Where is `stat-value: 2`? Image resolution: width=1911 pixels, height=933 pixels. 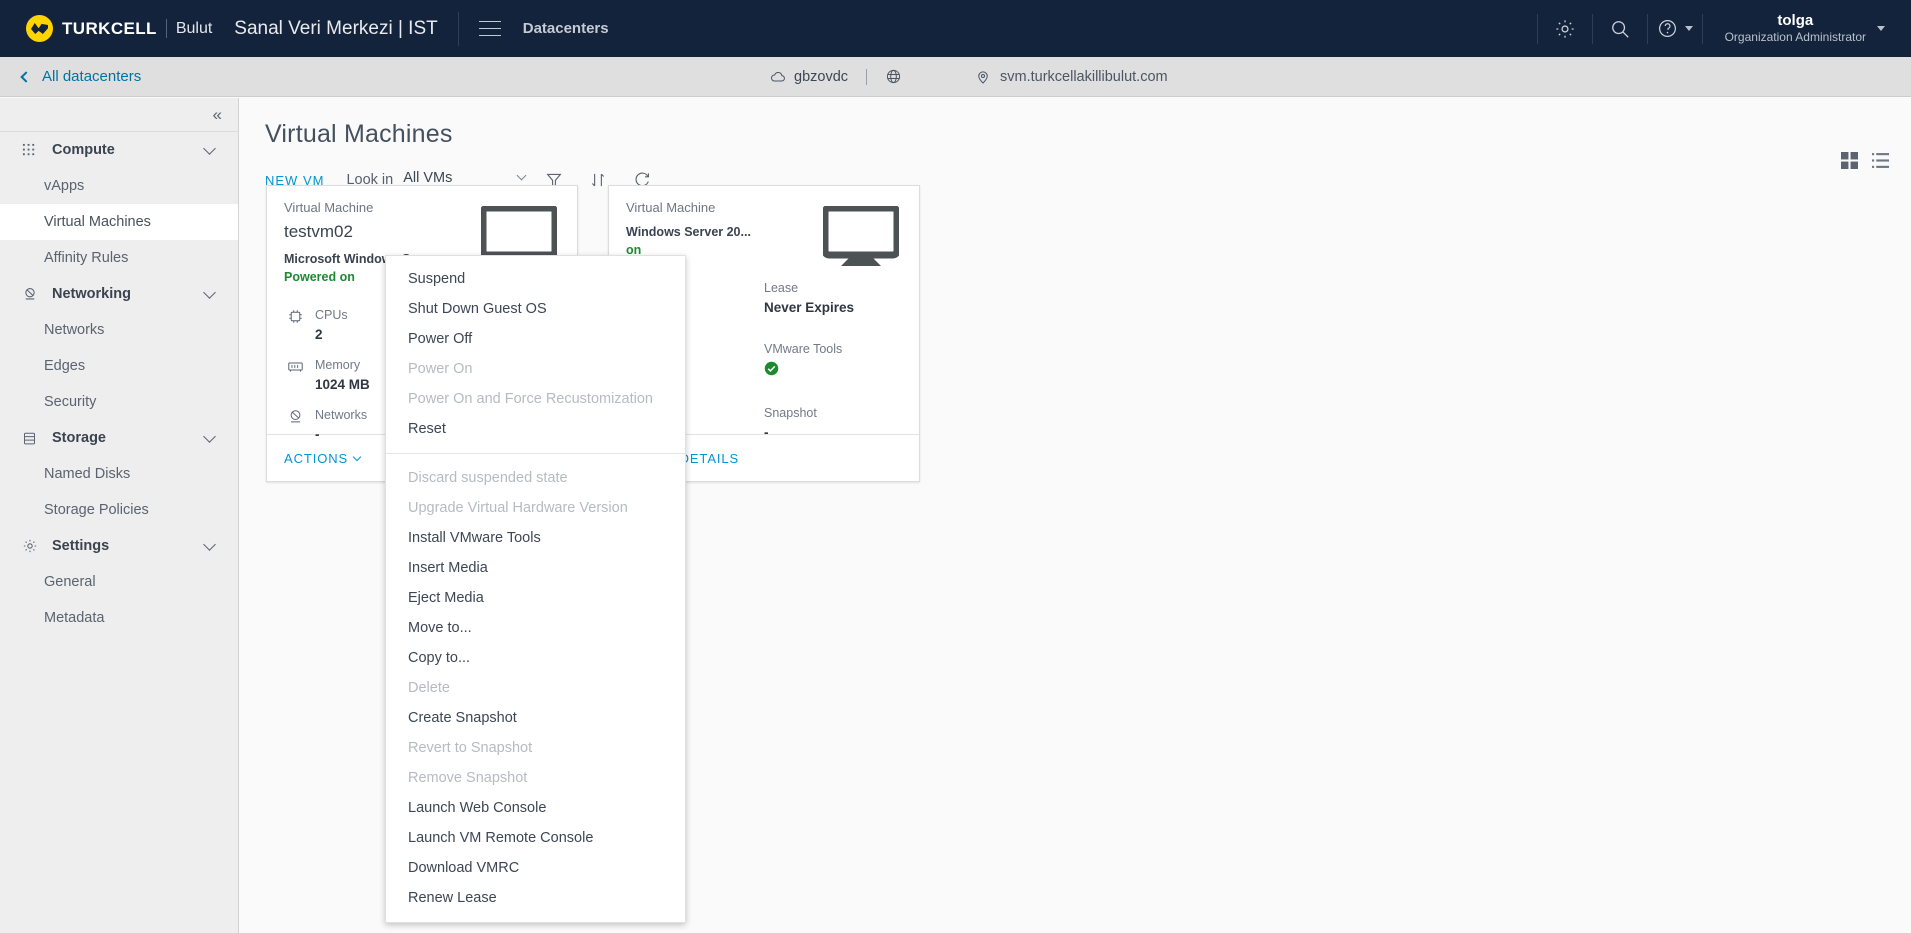 stat-value: 2 is located at coordinates (319, 334).